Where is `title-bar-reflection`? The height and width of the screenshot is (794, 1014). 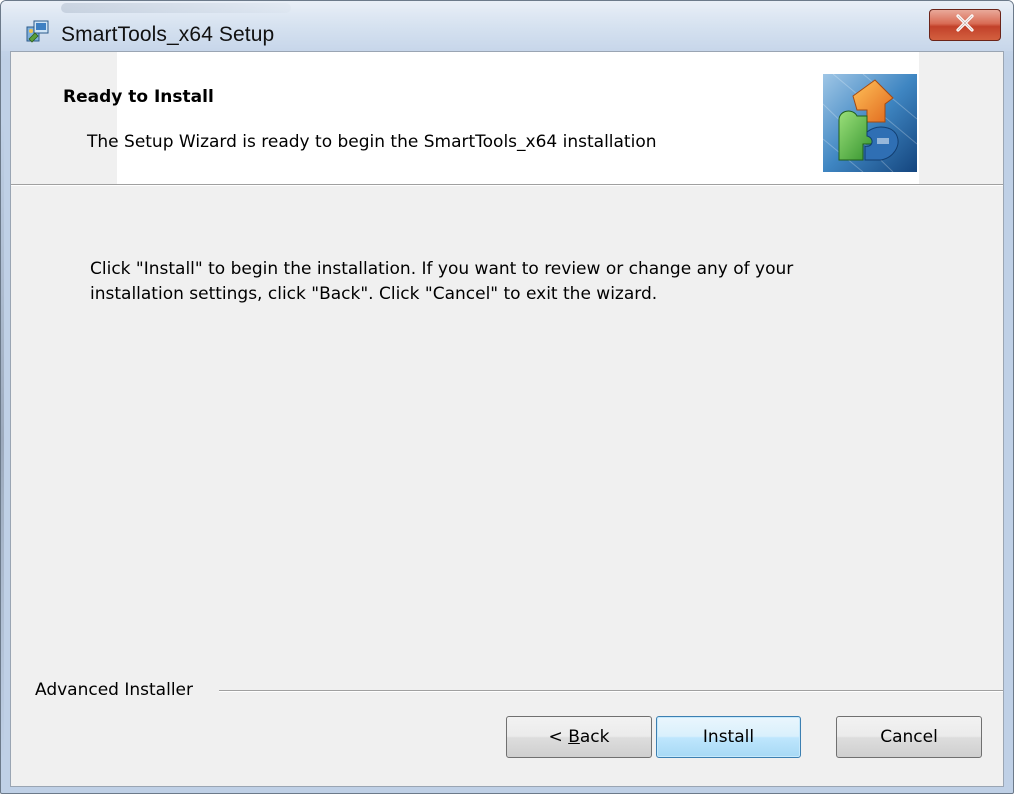
title-bar-reflection is located at coordinates (176, 8).